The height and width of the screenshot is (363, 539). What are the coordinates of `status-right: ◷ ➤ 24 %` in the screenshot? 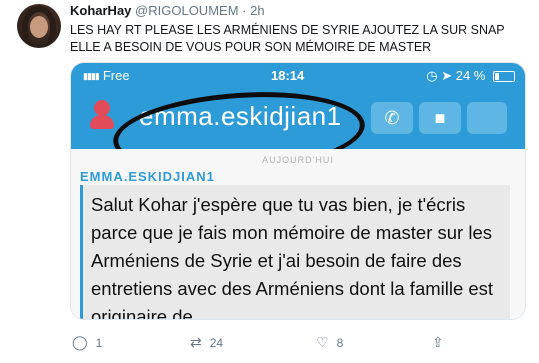 It's located at (470, 76).